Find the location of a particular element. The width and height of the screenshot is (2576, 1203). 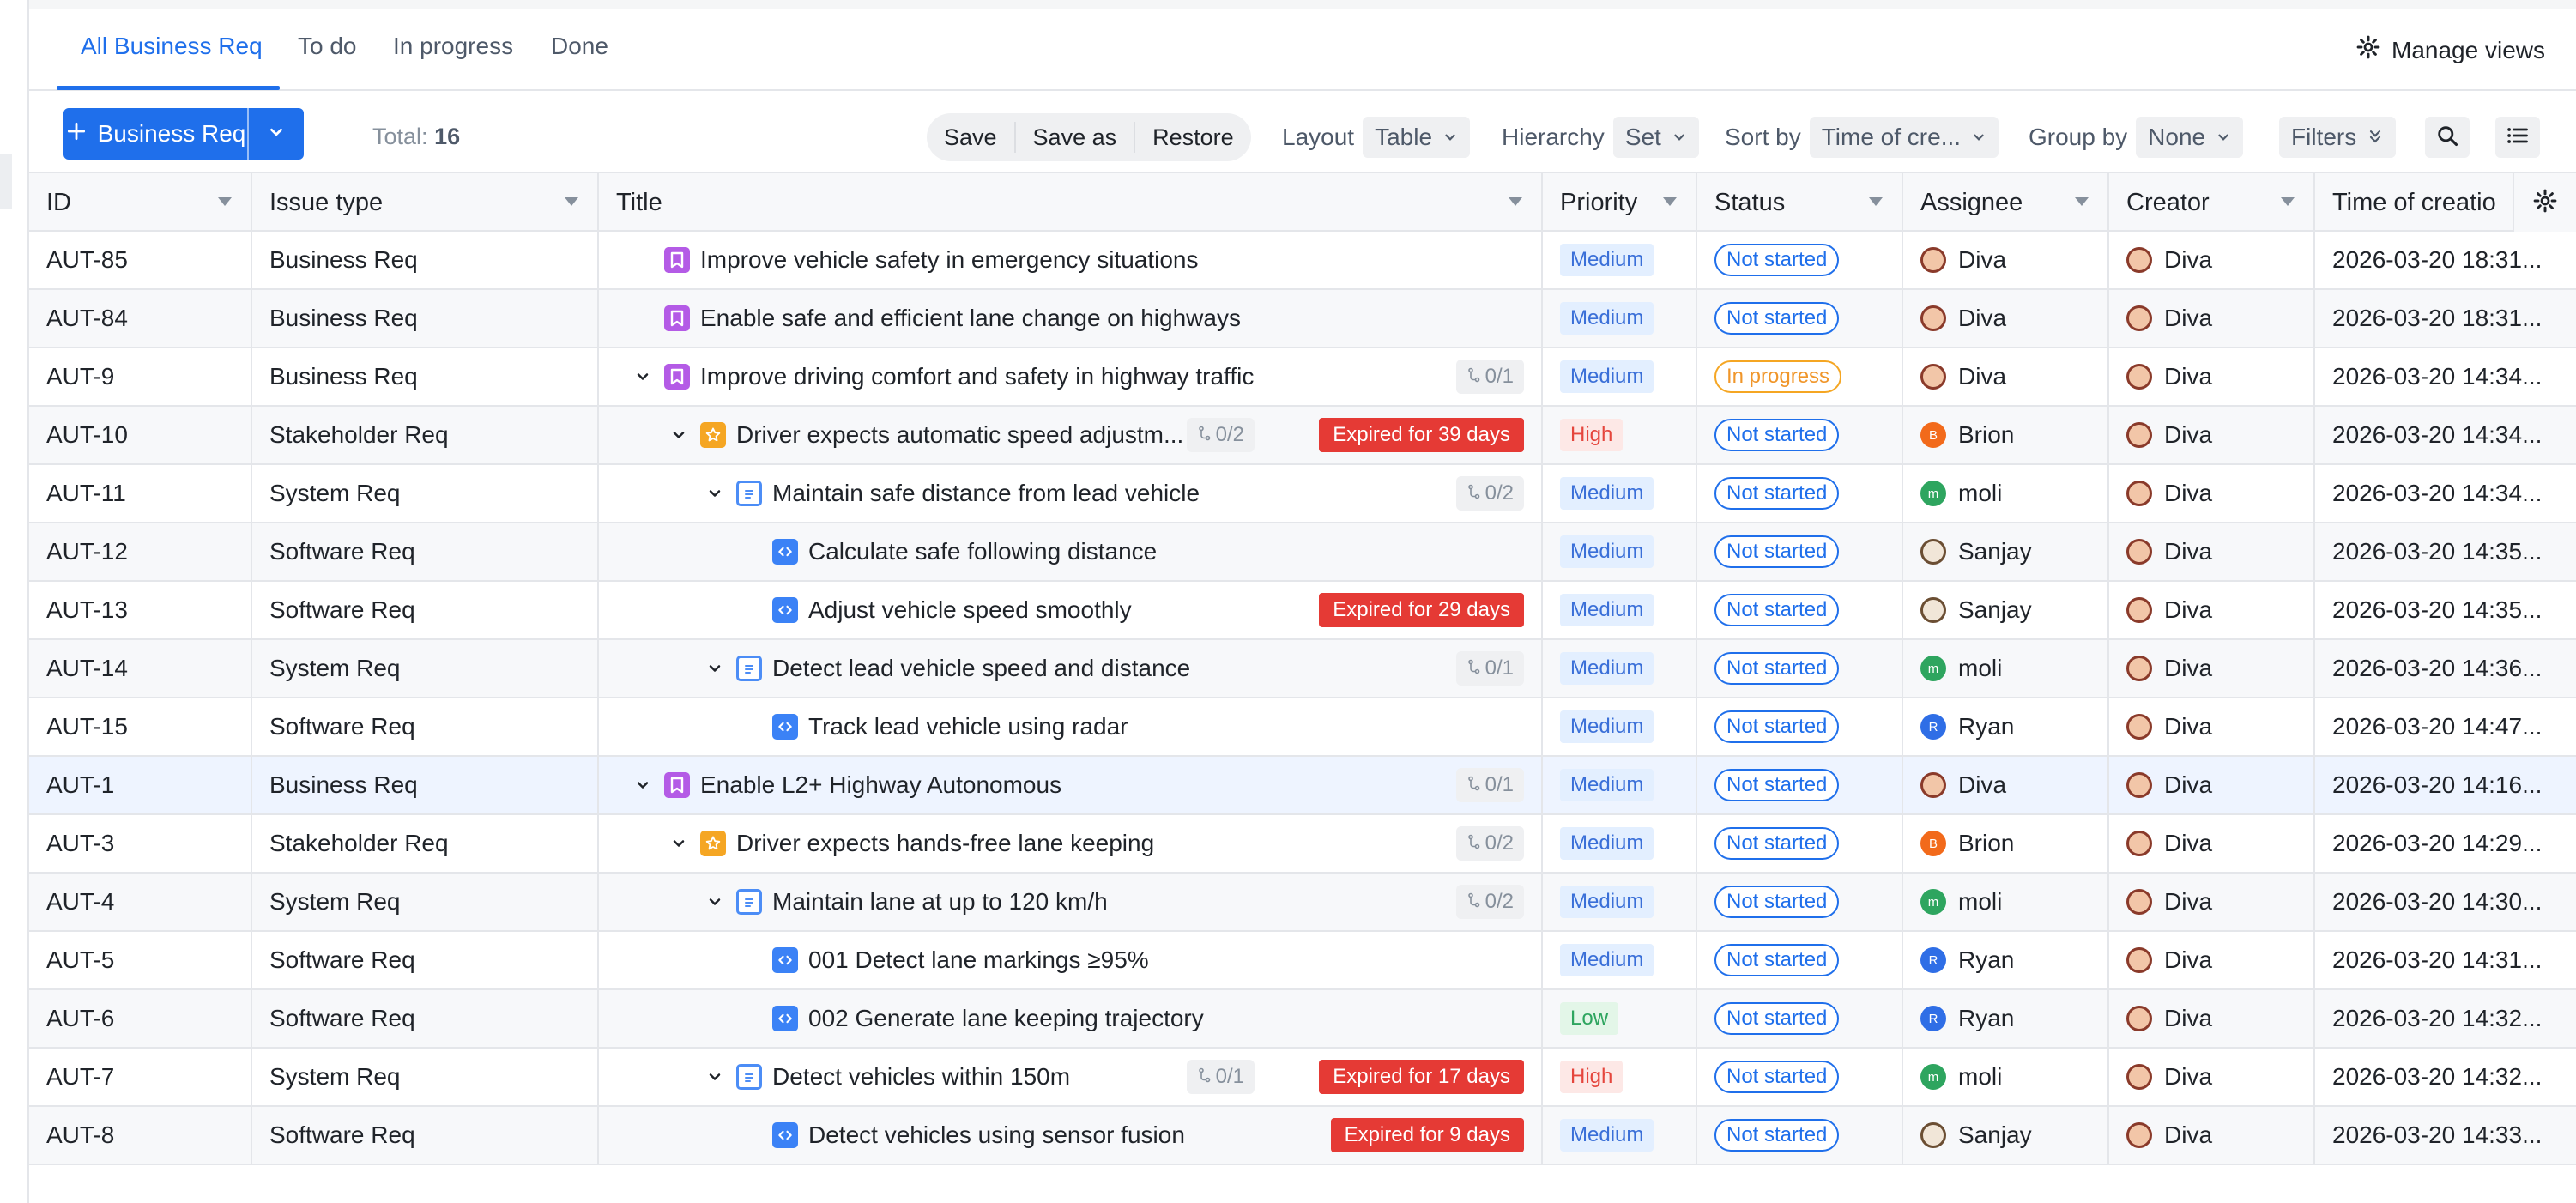

issue-title: Maintain safe distance from lead vehicle is located at coordinates (986, 493).